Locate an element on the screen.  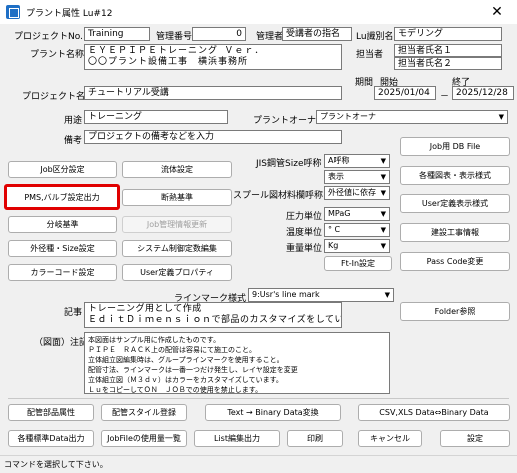
project-name-label: プロジェクト名 is located at coordinates (54, 97).